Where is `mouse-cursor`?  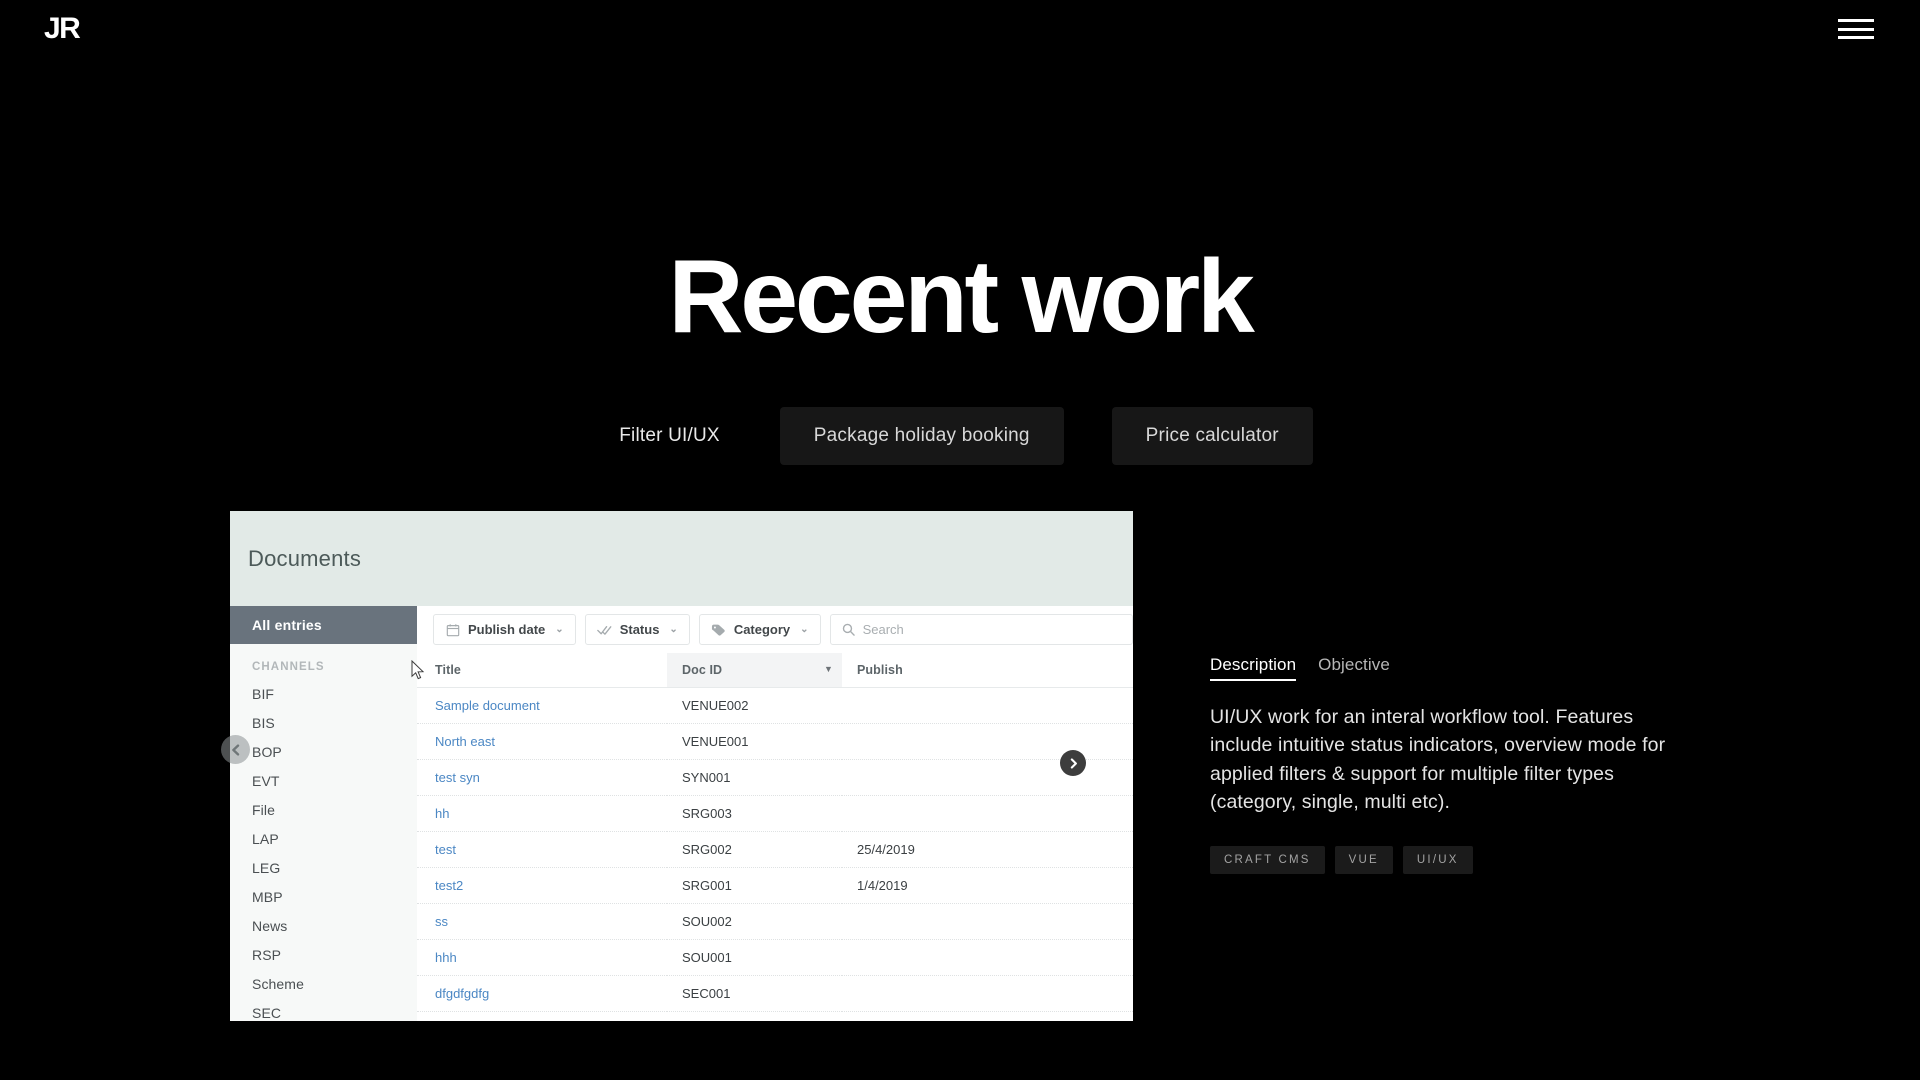 mouse-cursor is located at coordinates (418, 672).